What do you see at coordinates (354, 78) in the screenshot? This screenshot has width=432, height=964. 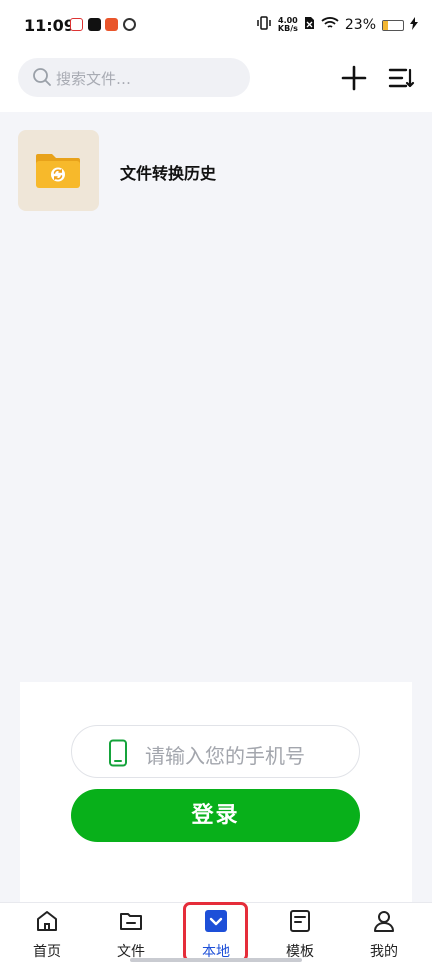 I see `add-button` at bounding box center [354, 78].